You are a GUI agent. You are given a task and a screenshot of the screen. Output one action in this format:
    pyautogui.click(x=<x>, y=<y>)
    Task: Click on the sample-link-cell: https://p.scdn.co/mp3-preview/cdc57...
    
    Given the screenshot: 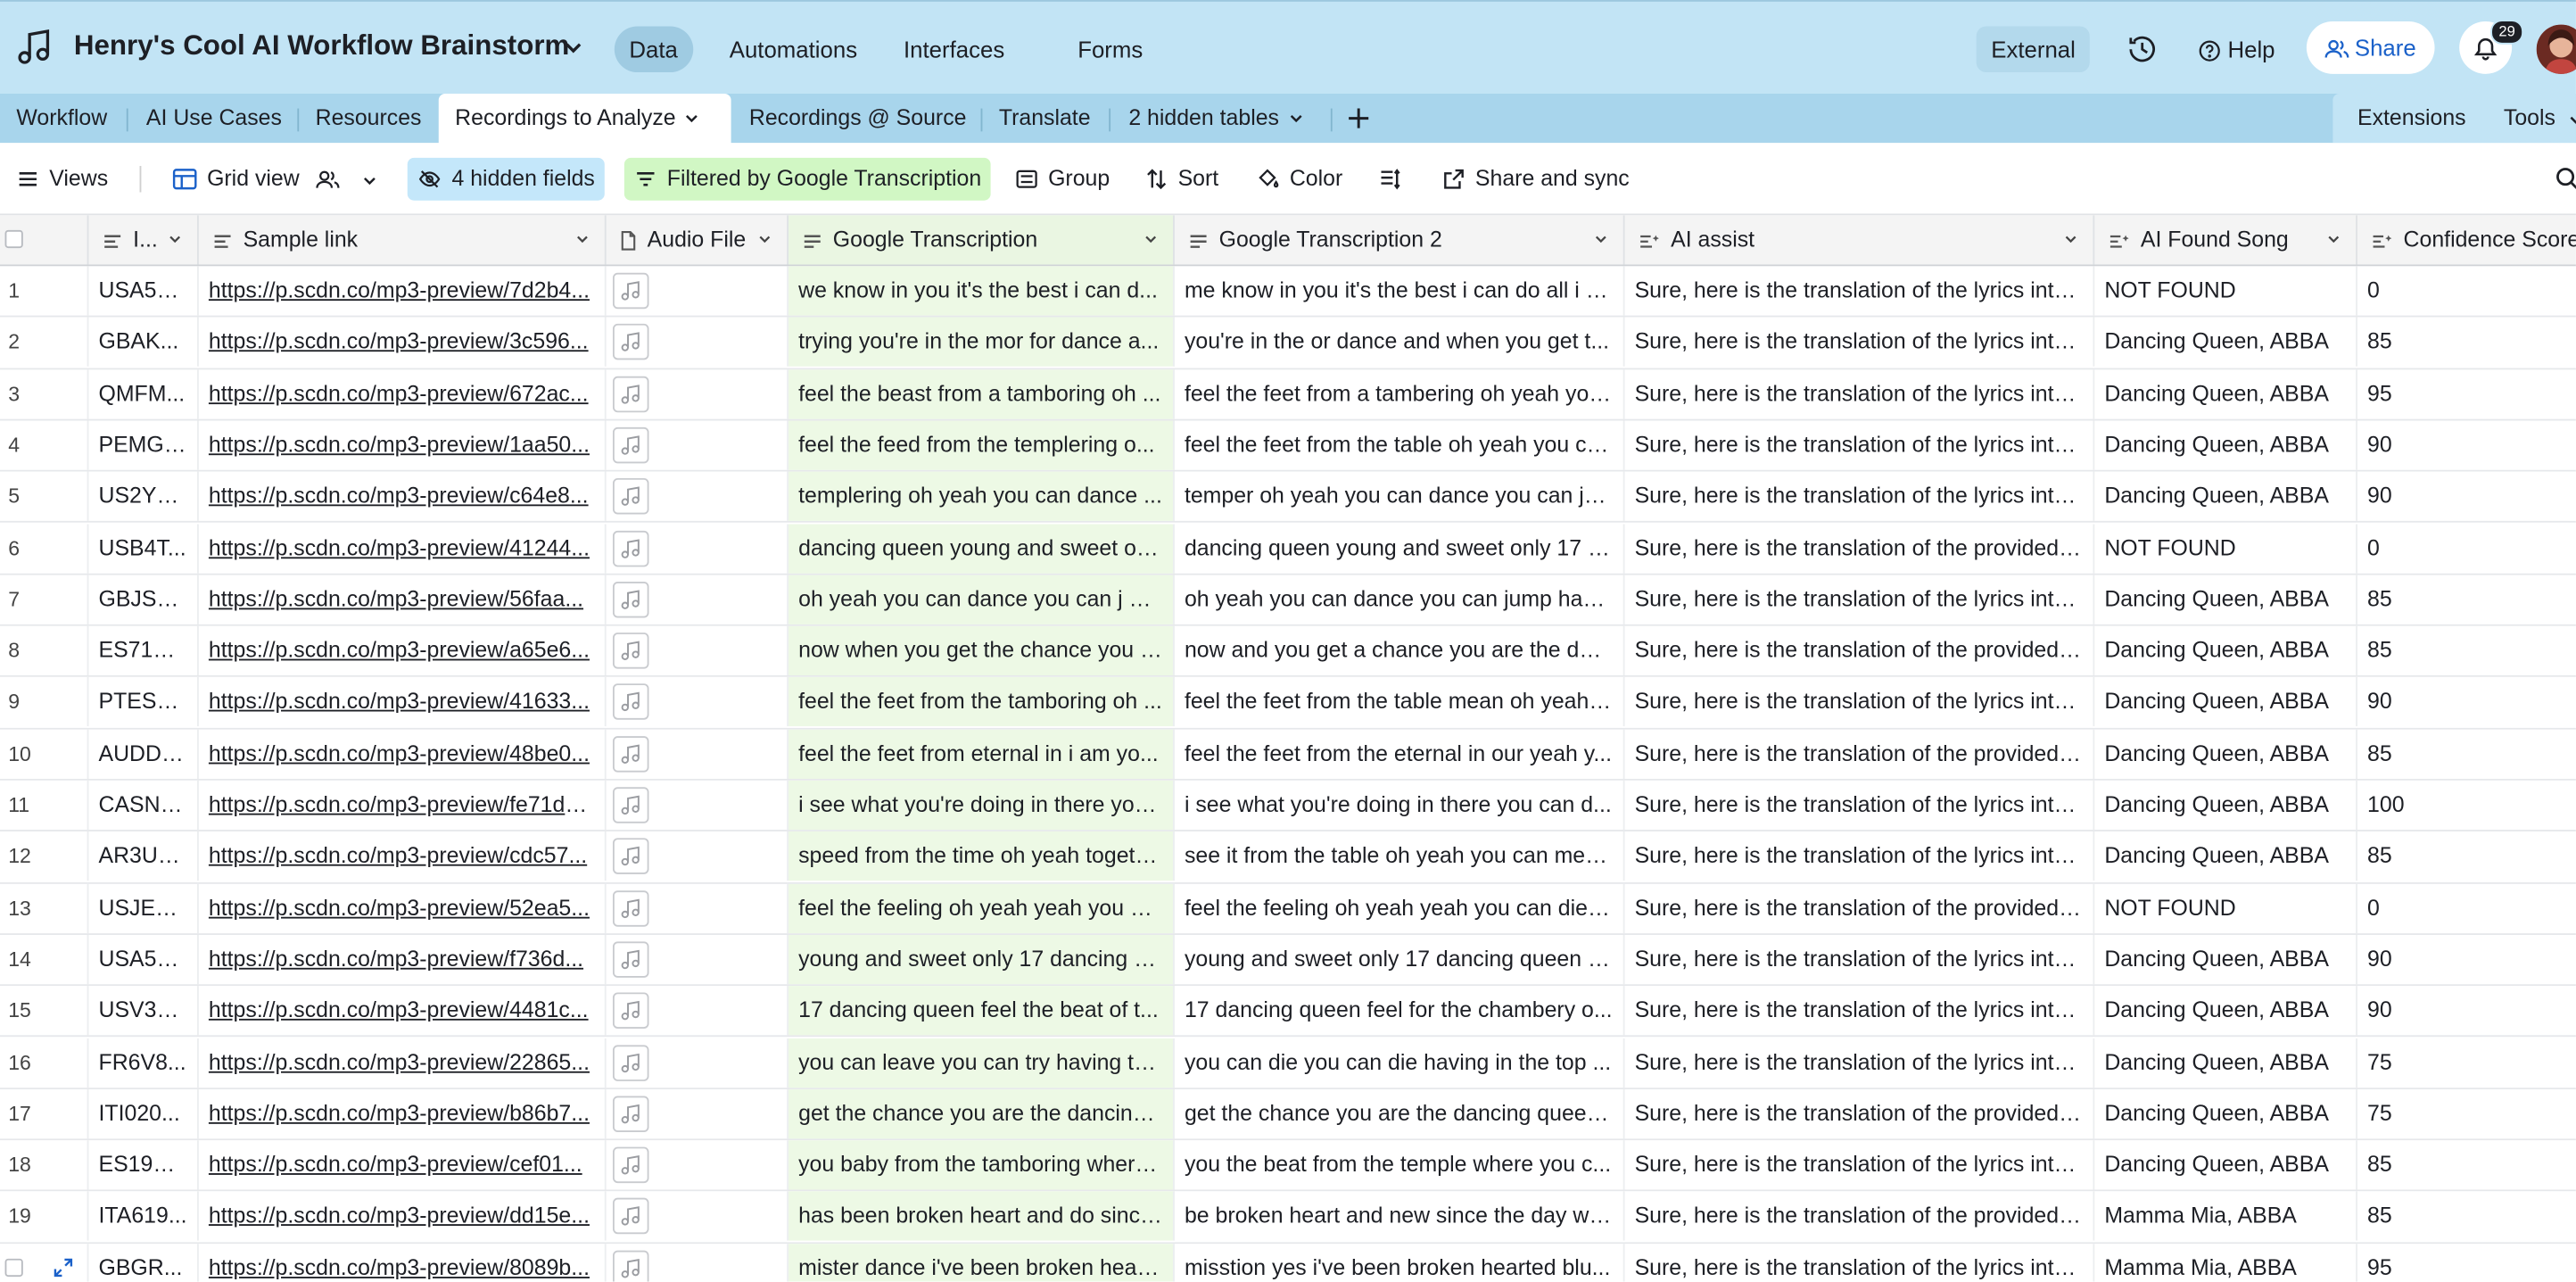 What is the action you would take?
    pyautogui.click(x=403, y=856)
    